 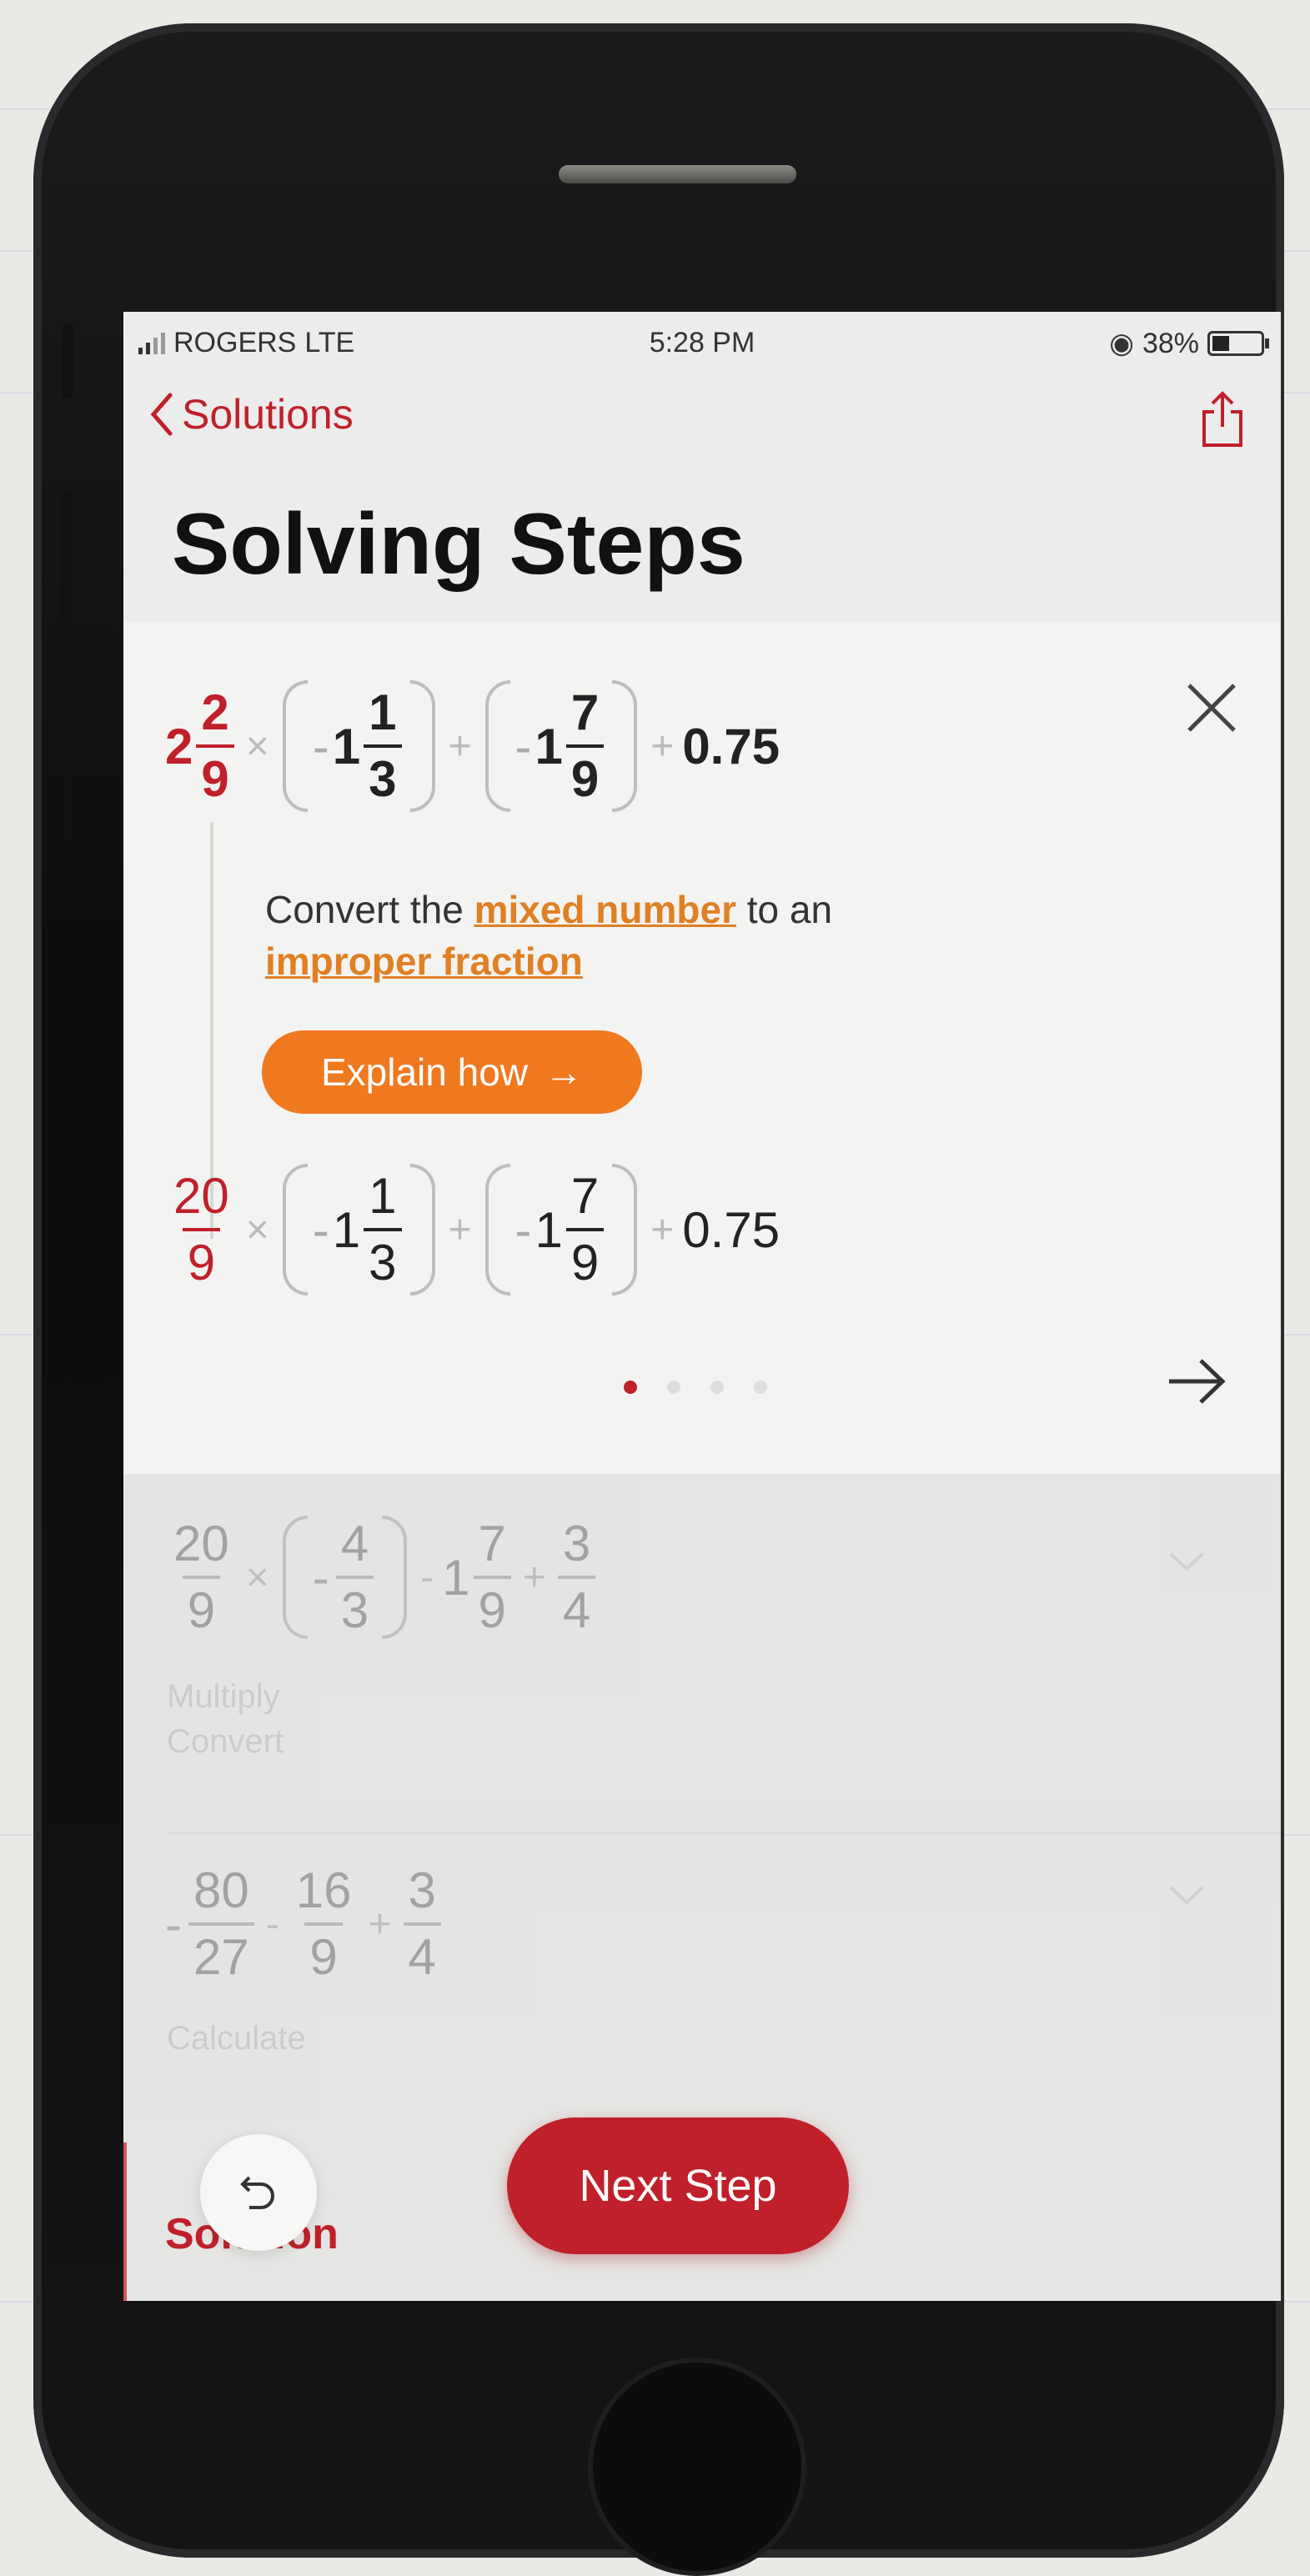 I want to click on arrow-right-icon, so click(x=1197, y=1381).